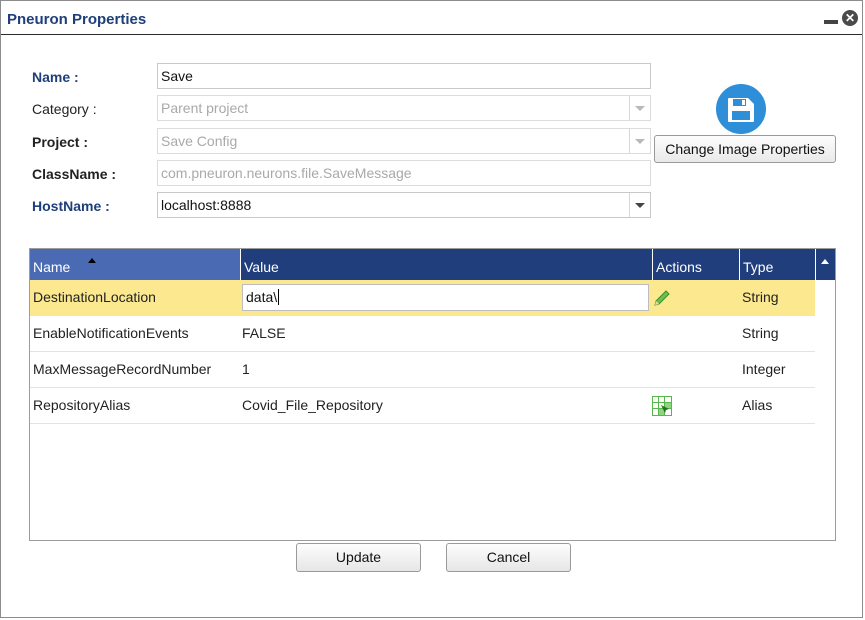  I want to click on hostname-label: HostName :, so click(71, 206).